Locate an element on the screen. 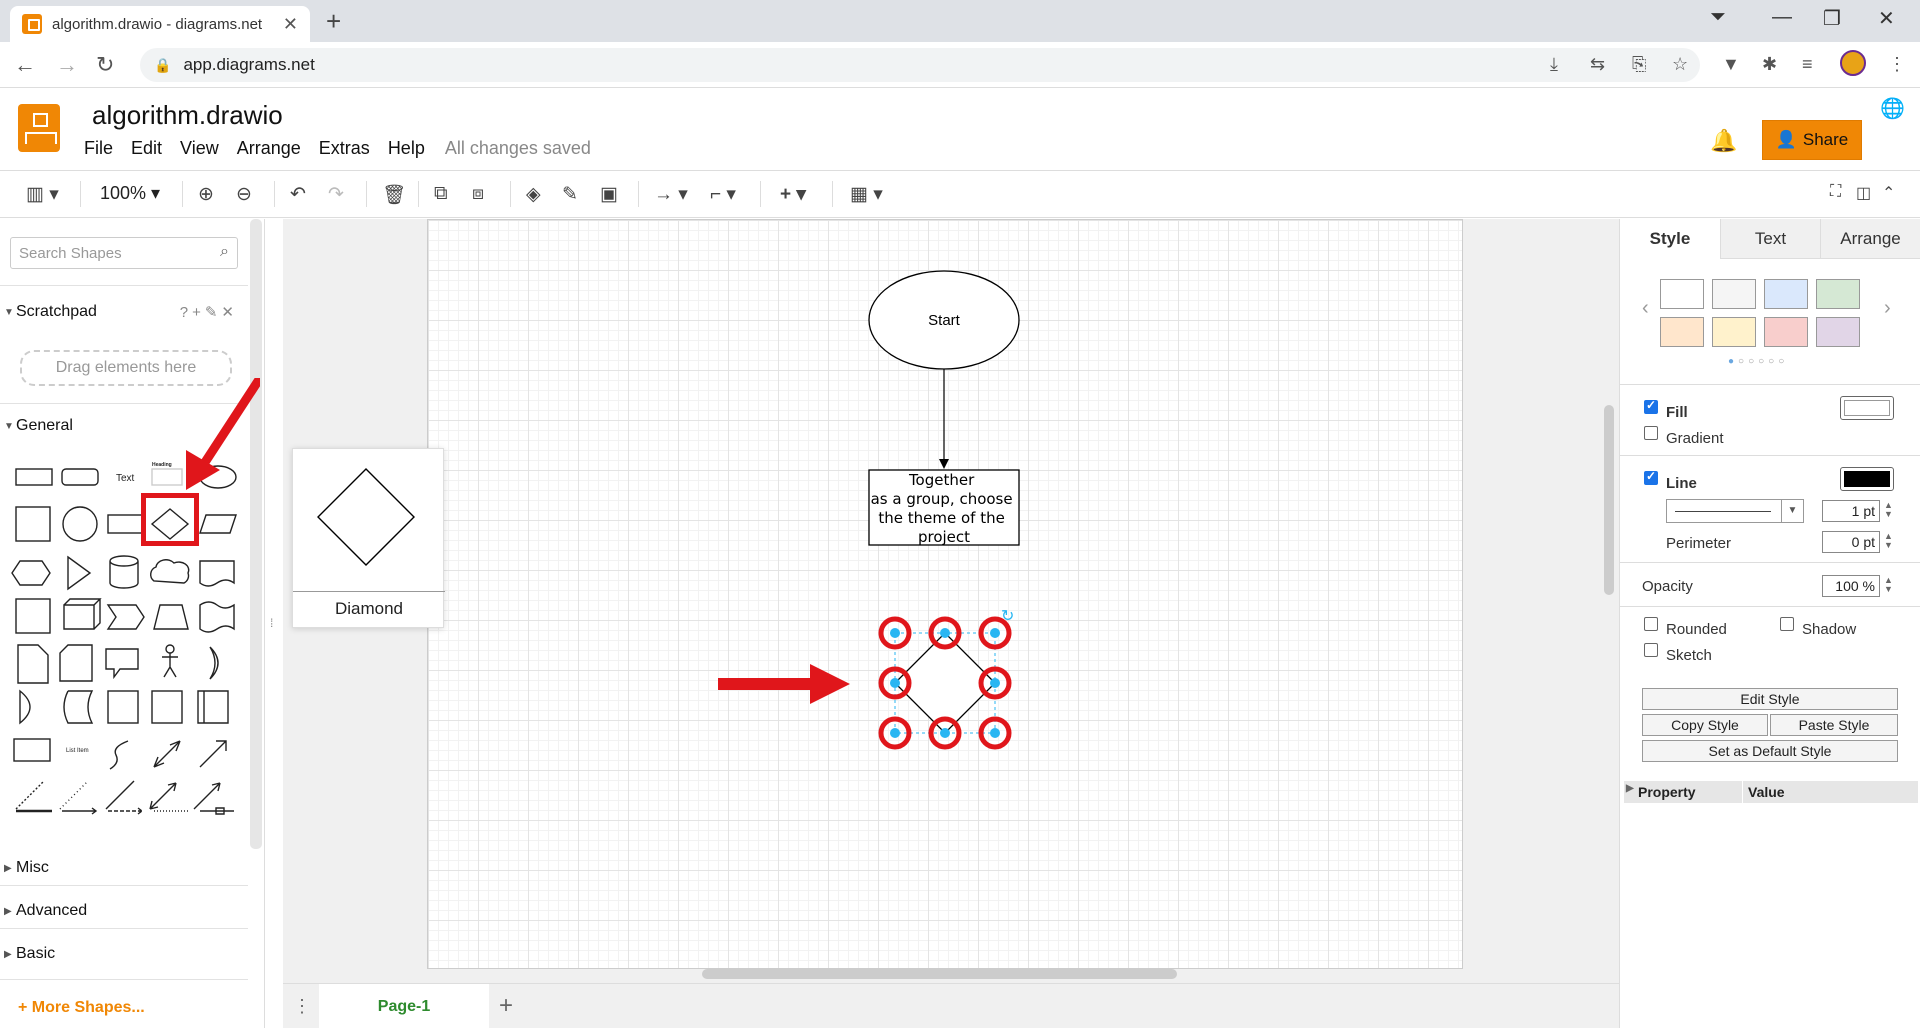 The height and width of the screenshot is (1028, 1920). line-color-icon: ✎ is located at coordinates (570, 194).